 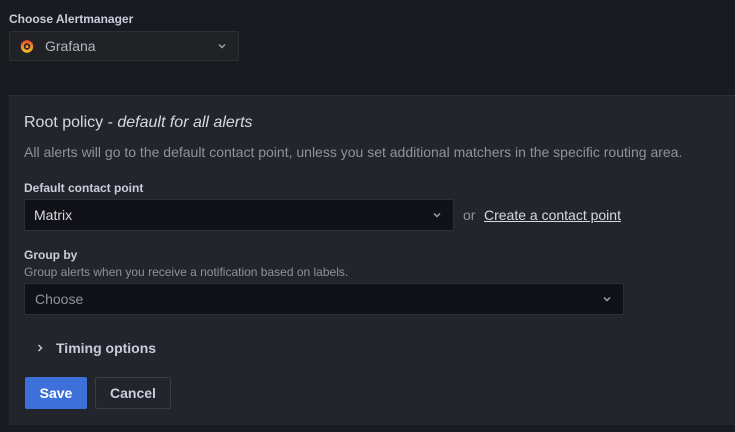 What do you see at coordinates (56, 393) in the screenshot?
I see `save-button: Save` at bounding box center [56, 393].